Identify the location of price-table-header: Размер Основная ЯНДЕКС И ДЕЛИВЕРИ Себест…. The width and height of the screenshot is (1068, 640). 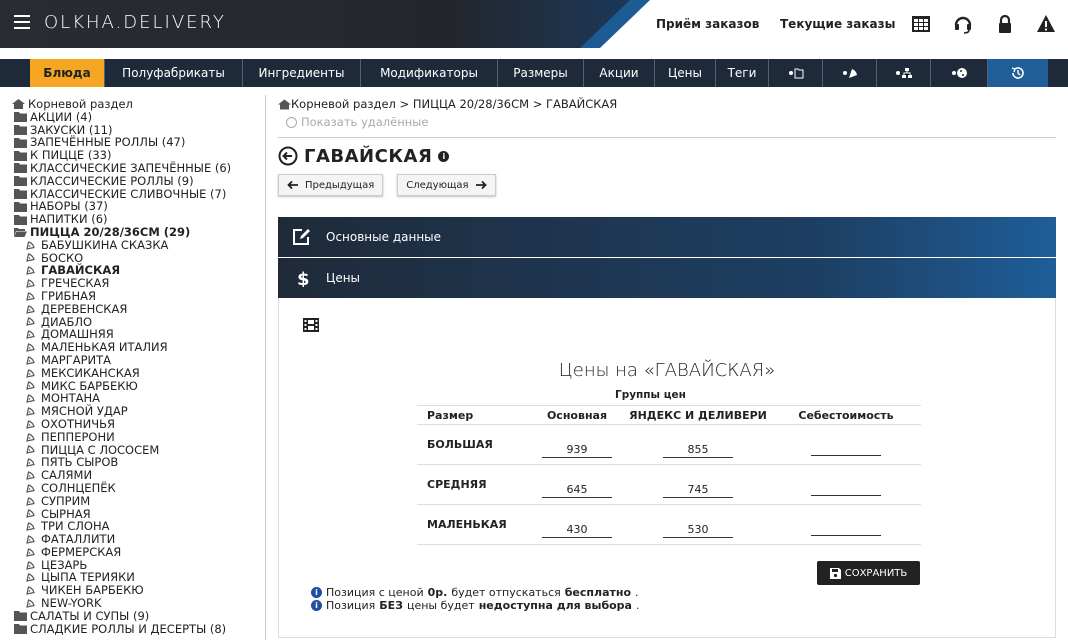
(669, 415).